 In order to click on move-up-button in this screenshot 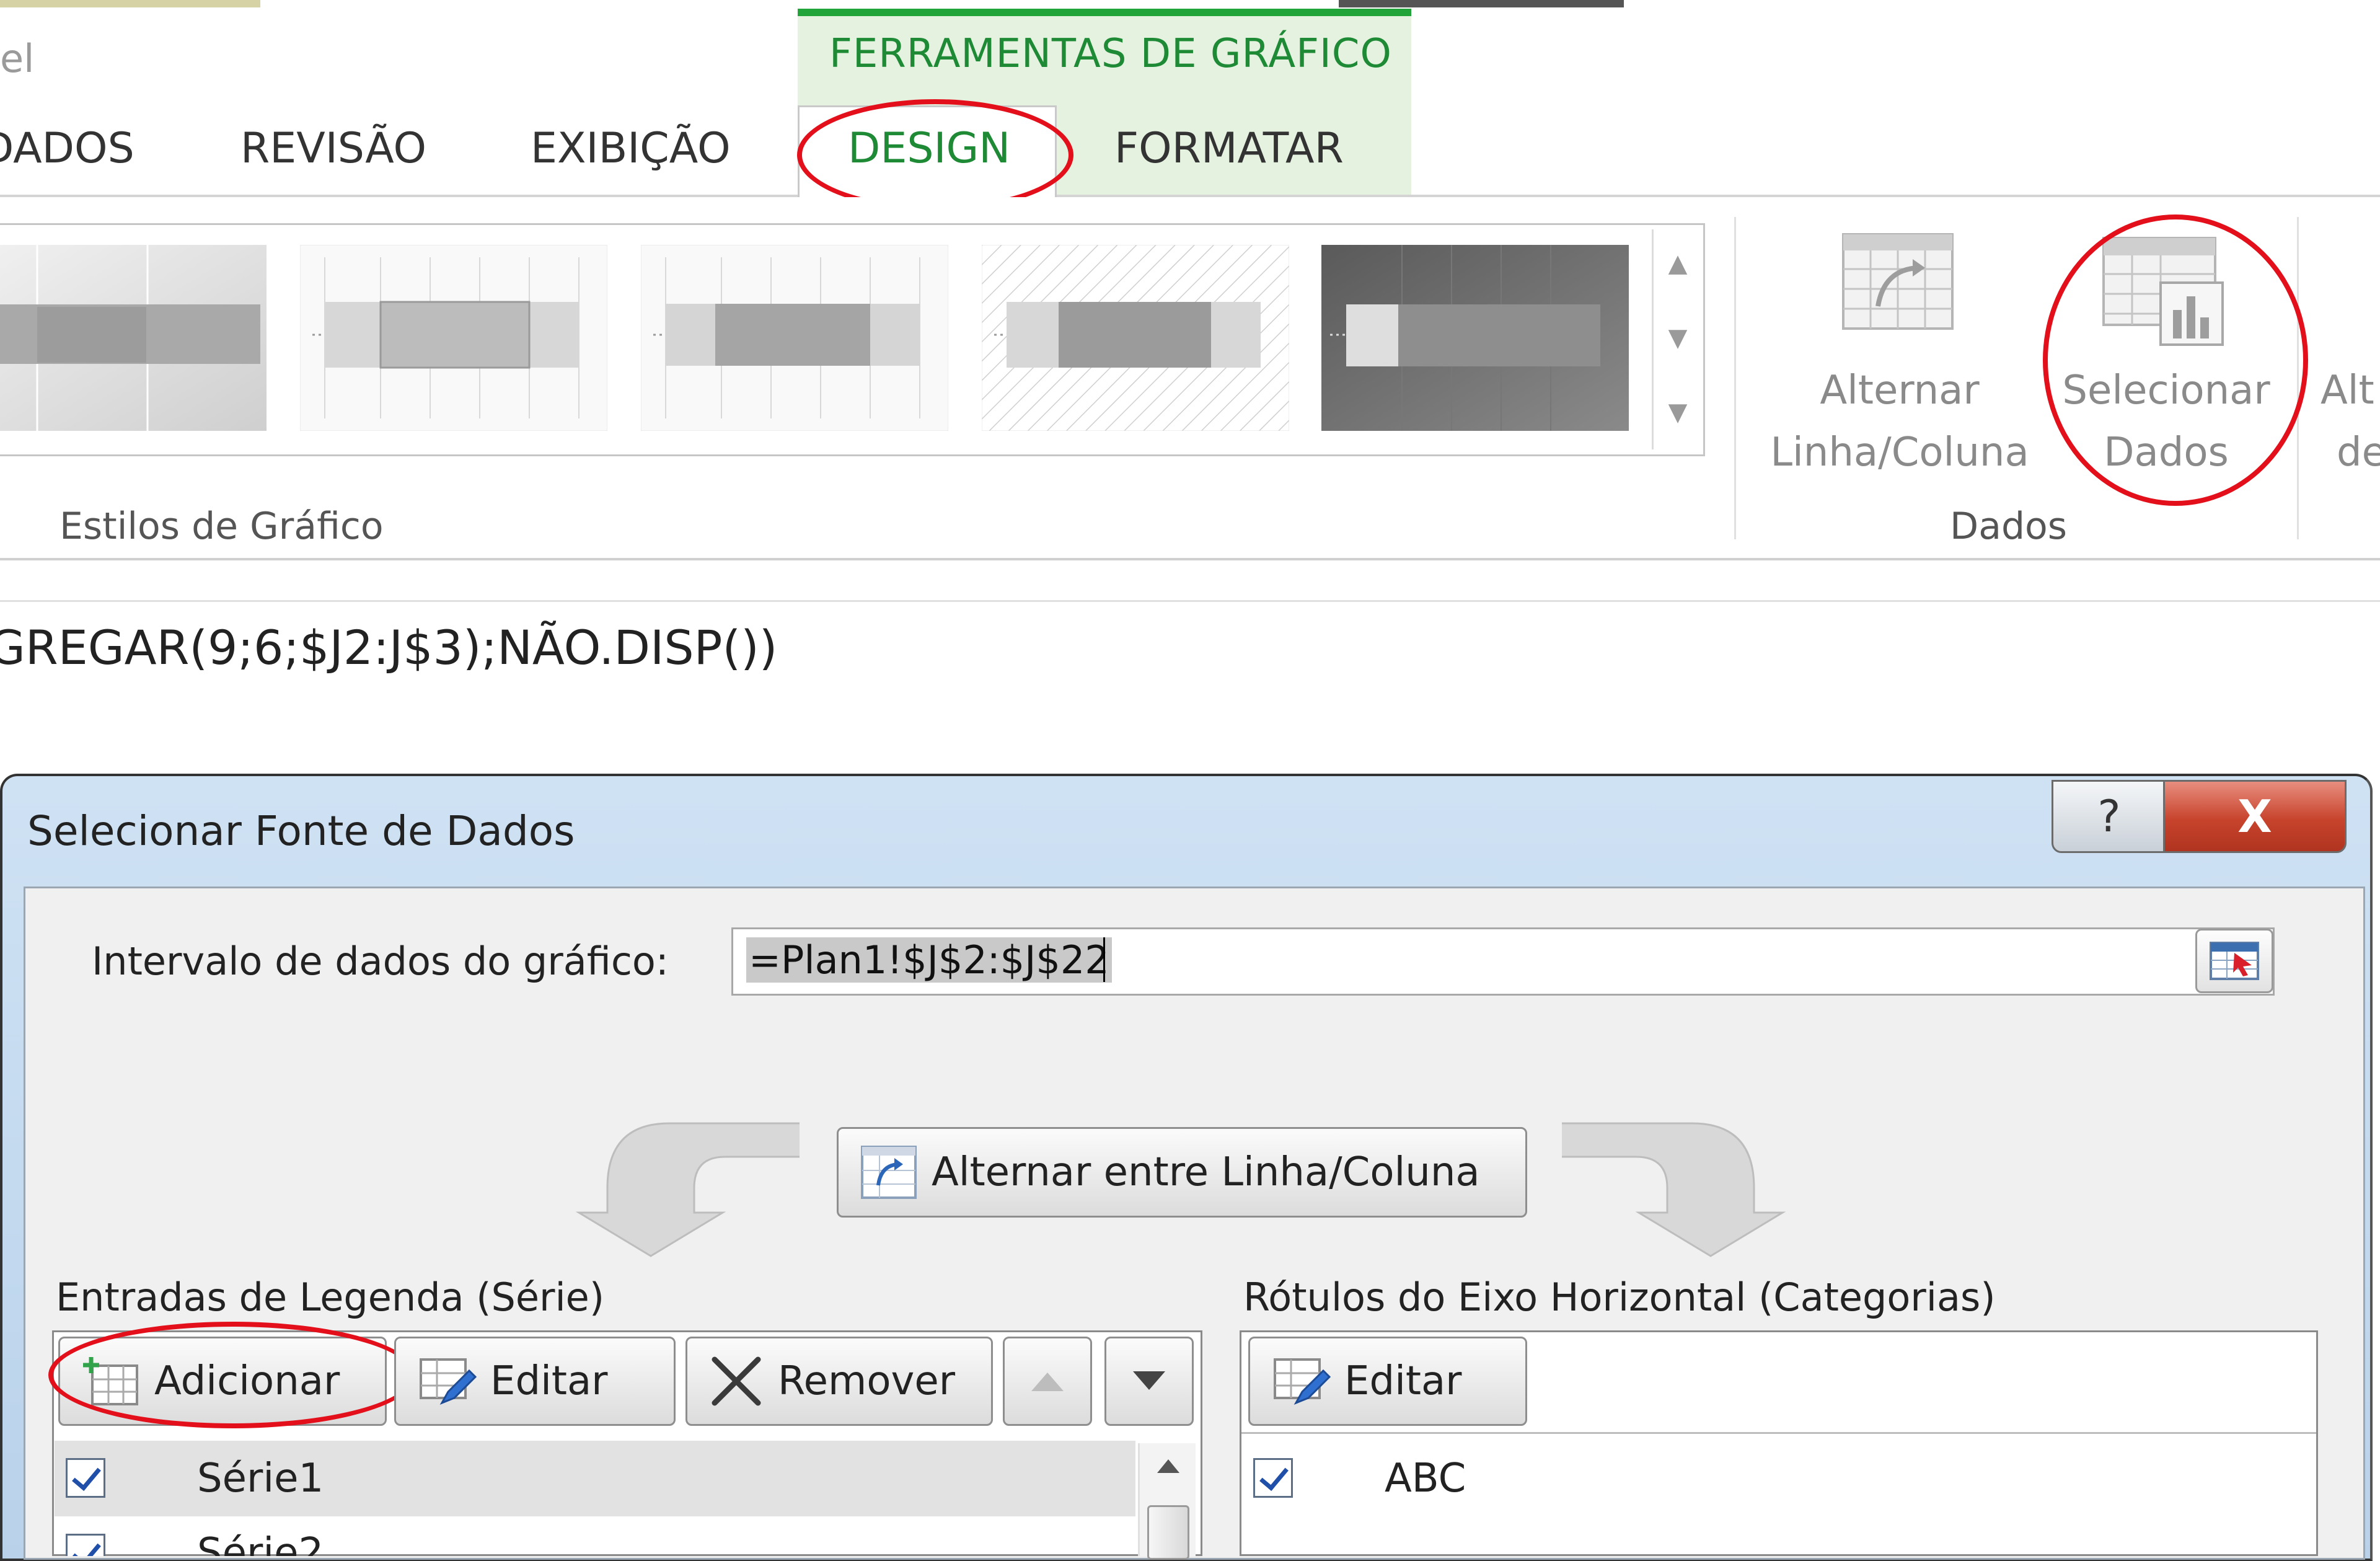, I will do `click(1047, 1381)`.